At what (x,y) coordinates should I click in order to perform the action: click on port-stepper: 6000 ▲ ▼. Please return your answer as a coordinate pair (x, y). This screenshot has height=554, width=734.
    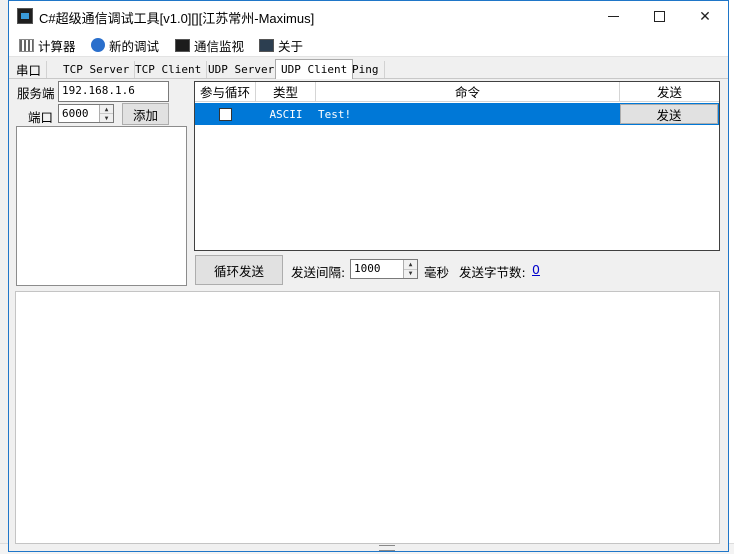
    Looking at the image, I should click on (86, 113).